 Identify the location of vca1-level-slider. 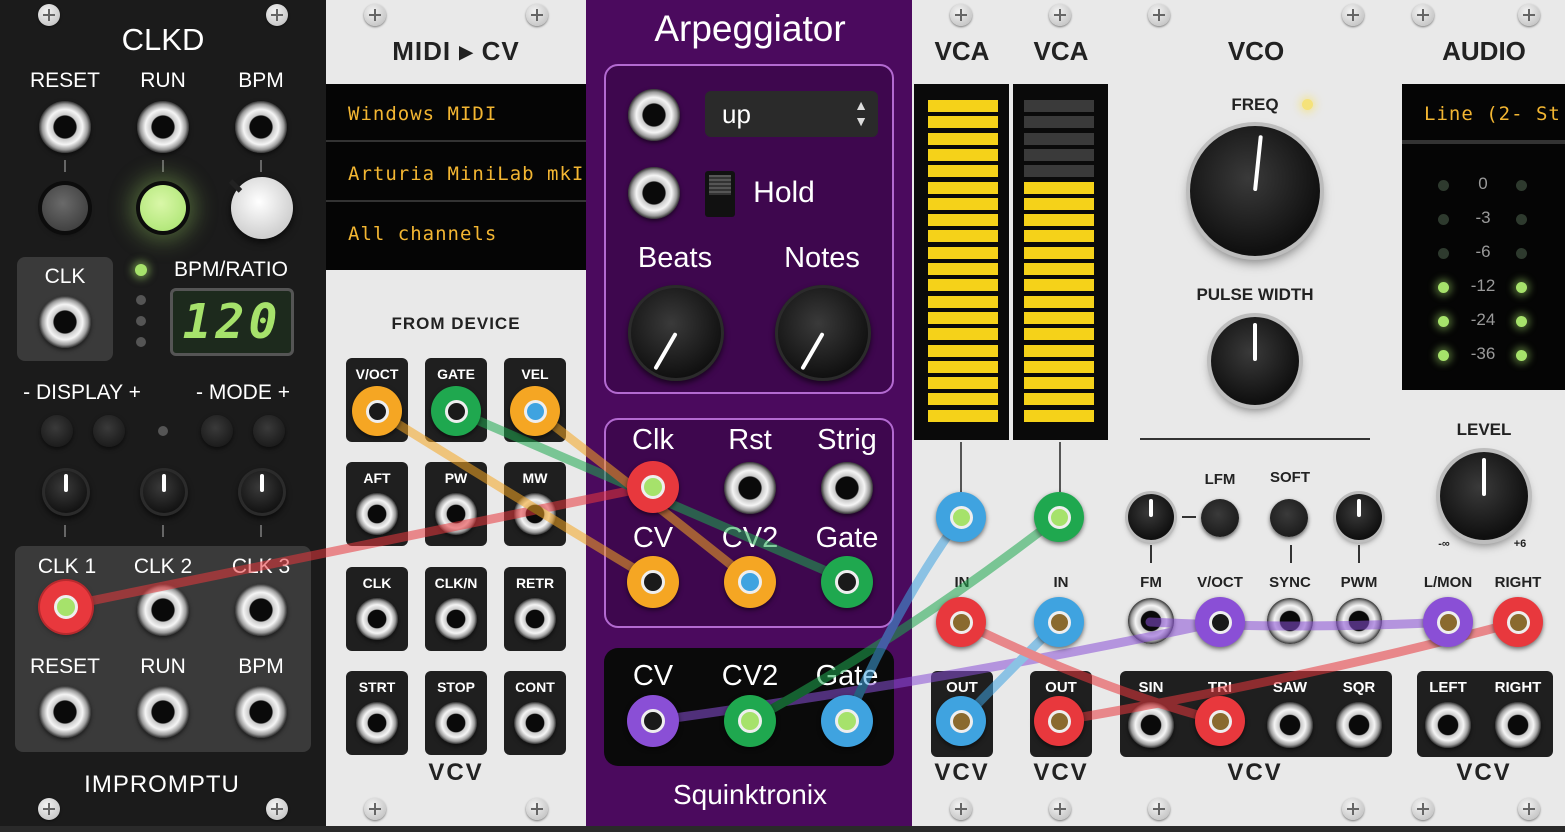
(961, 262).